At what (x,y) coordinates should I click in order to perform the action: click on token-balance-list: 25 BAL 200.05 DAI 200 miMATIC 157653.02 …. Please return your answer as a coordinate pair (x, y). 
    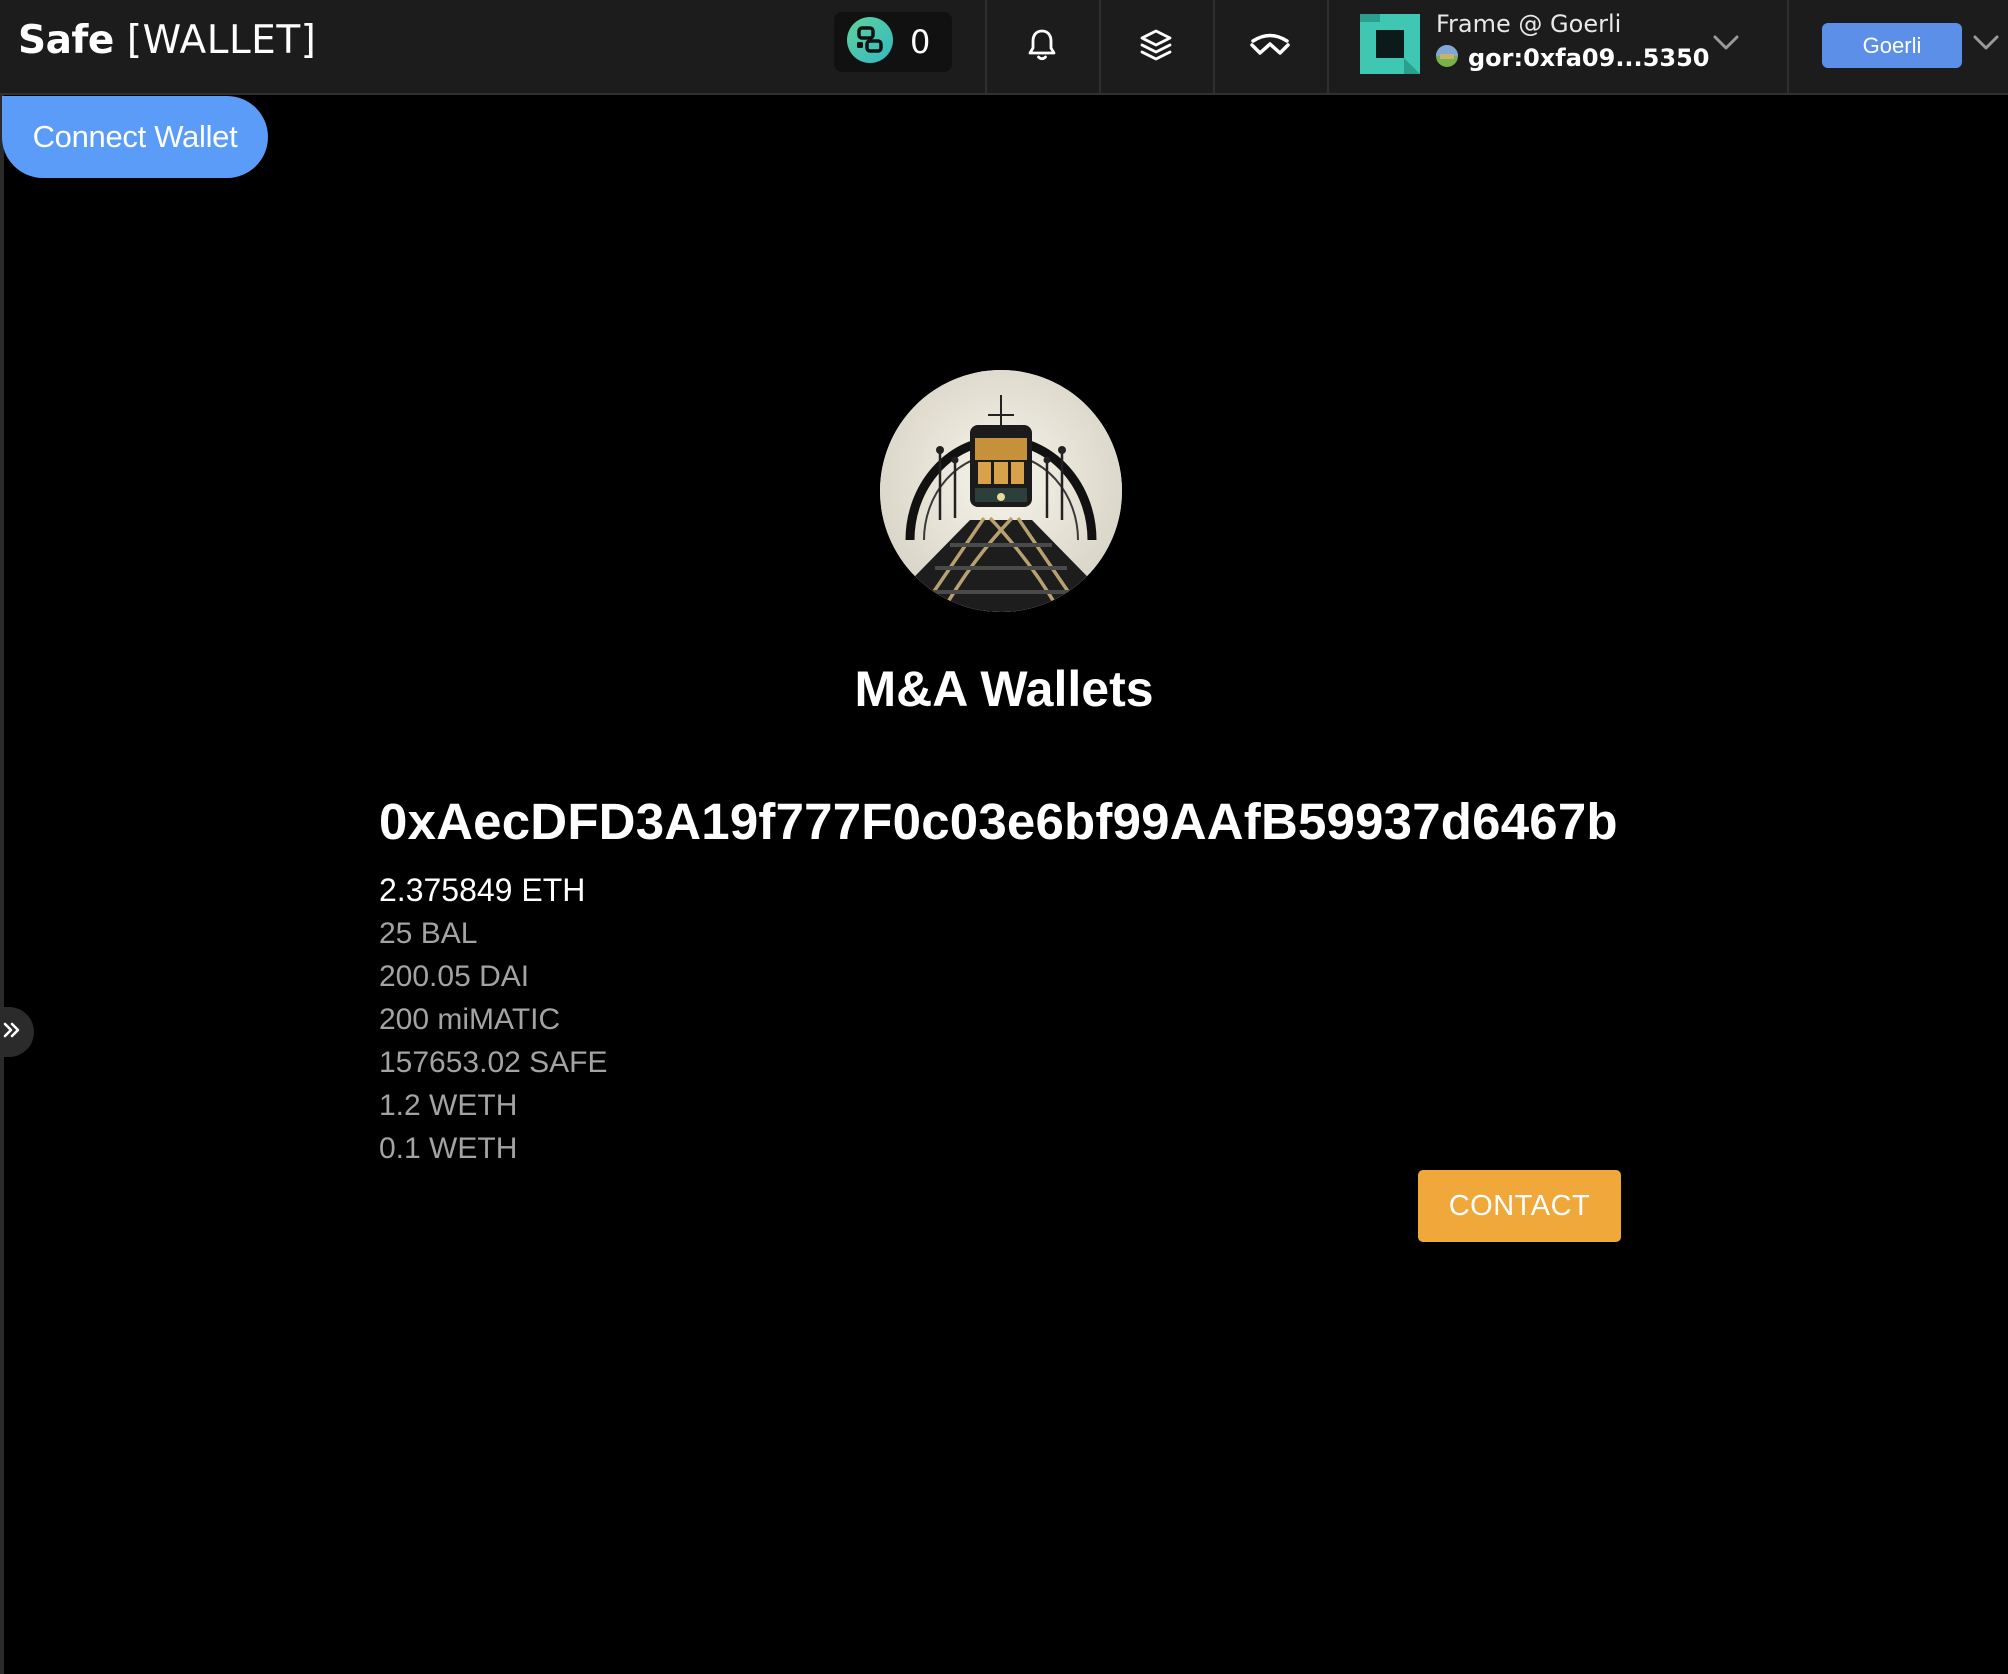
    Looking at the image, I should click on (493, 1041).